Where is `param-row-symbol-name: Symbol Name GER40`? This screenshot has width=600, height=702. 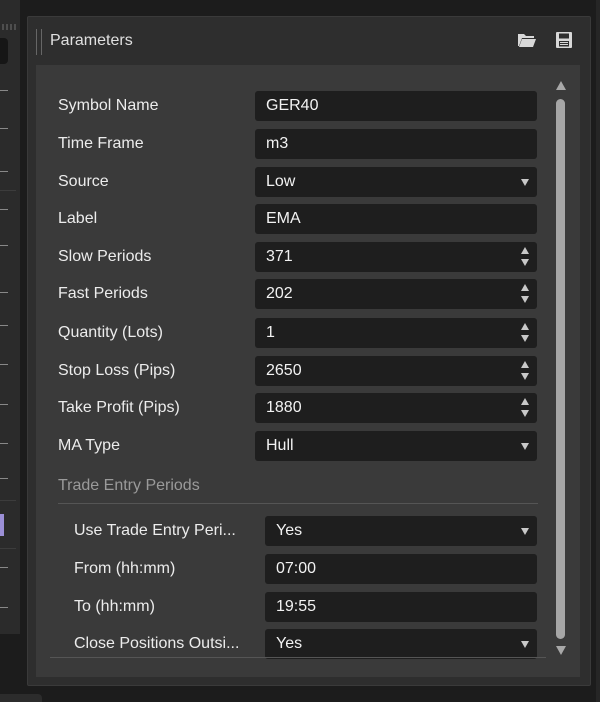 param-row-symbol-name: Symbol Name GER40 is located at coordinates (291, 106).